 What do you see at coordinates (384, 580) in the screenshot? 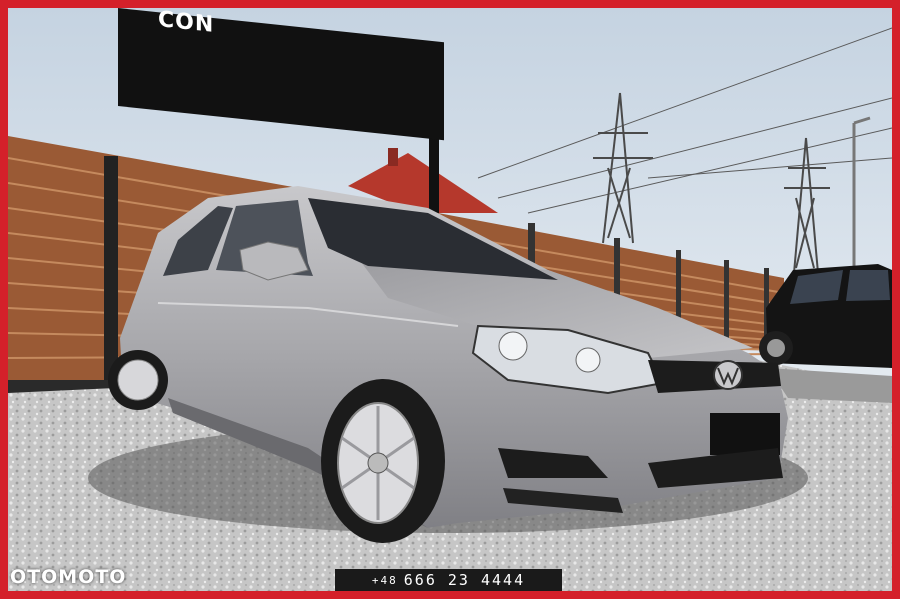
I see `phone-prefix: +48` at bounding box center [384, 580].